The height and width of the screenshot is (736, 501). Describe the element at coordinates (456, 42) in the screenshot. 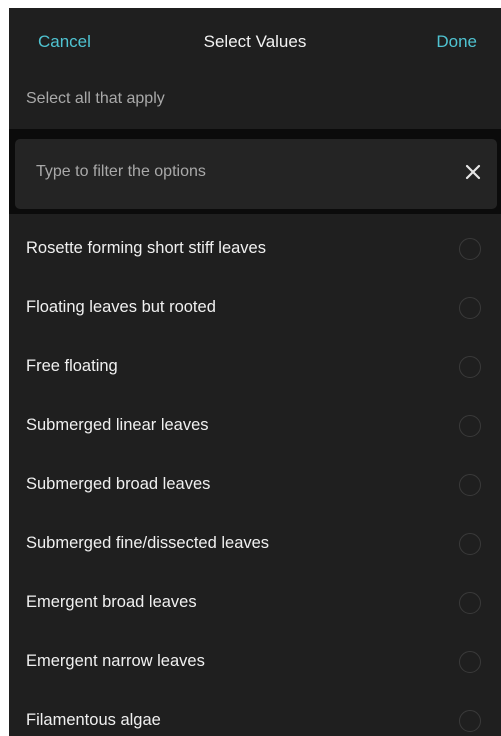

I see `done-button: Done` at that location.